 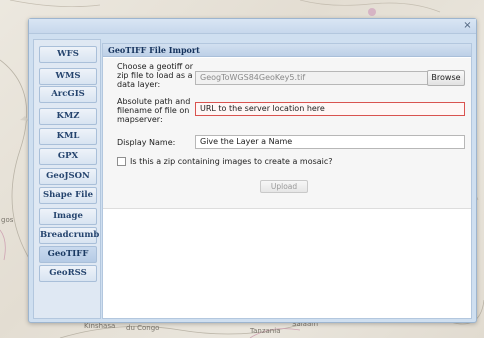 What do you see at coordinates (68, 216) in the screenshot?
I see `tab-image: Image` at bounding box center [68, 216].